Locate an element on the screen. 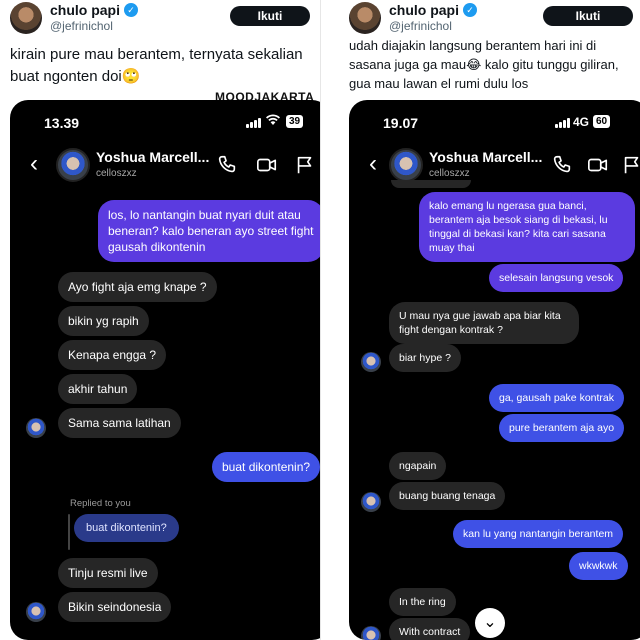  message-incoming: bikin yg rapih is located at coordinates (103, 321).